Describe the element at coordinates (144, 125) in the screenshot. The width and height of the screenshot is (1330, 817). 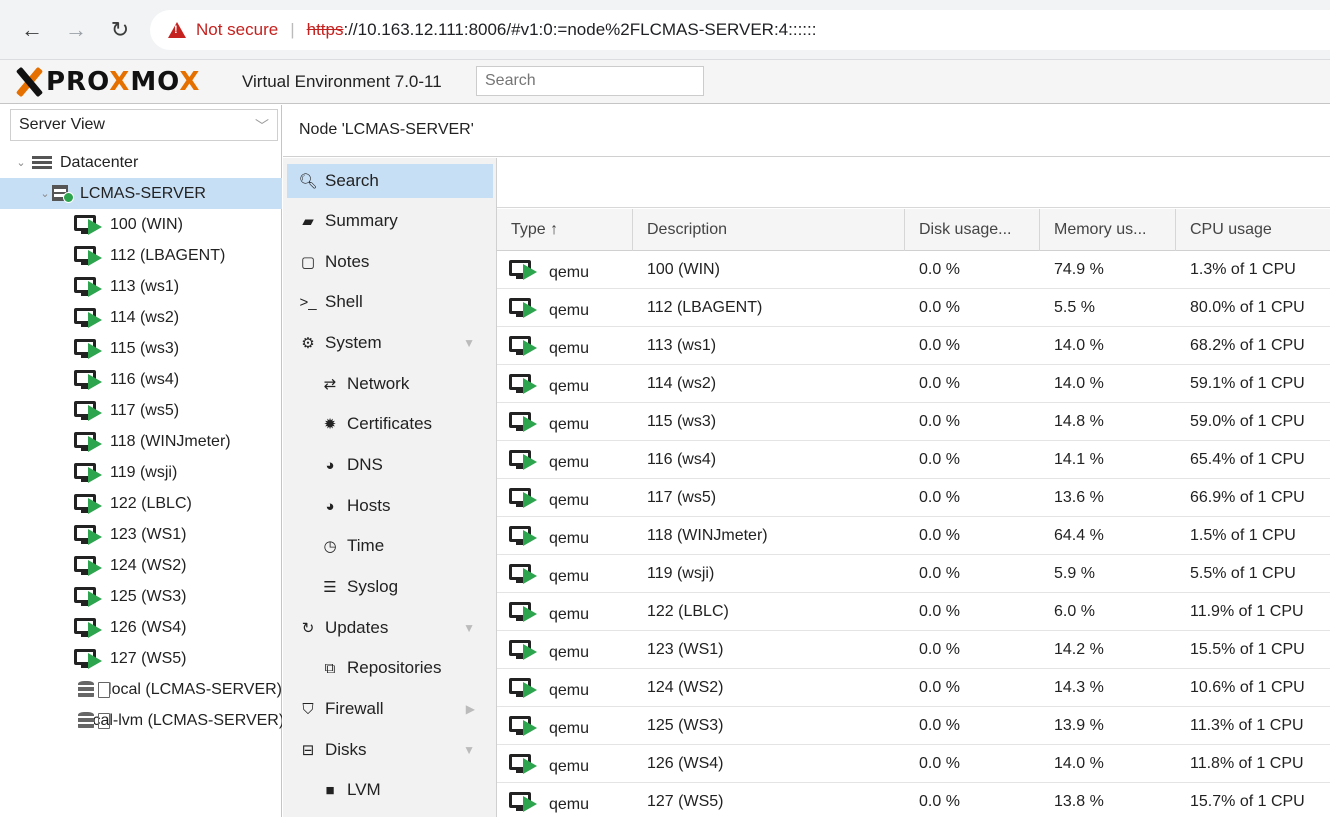
I see `server-view-select: Server View ﹀` at that location.